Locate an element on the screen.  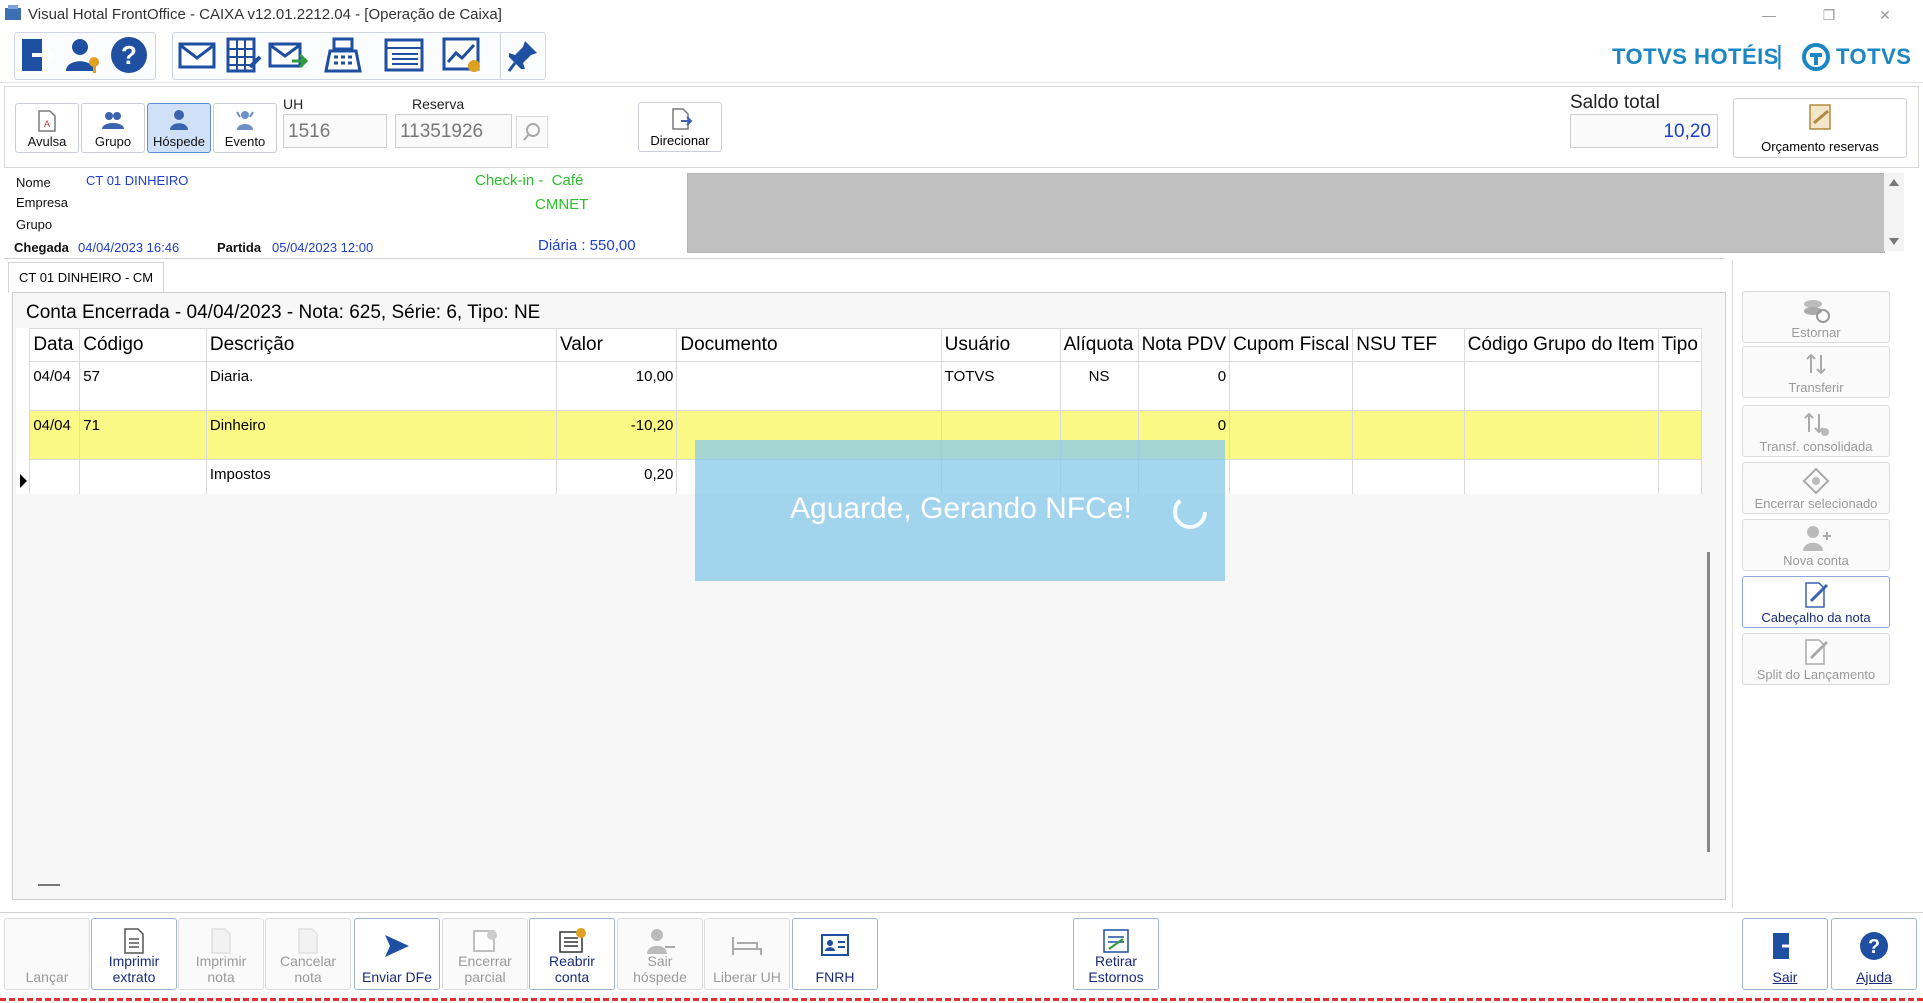
split-do-lancamento-label: Split do Lançamento is located at coordinates (1816, 674).